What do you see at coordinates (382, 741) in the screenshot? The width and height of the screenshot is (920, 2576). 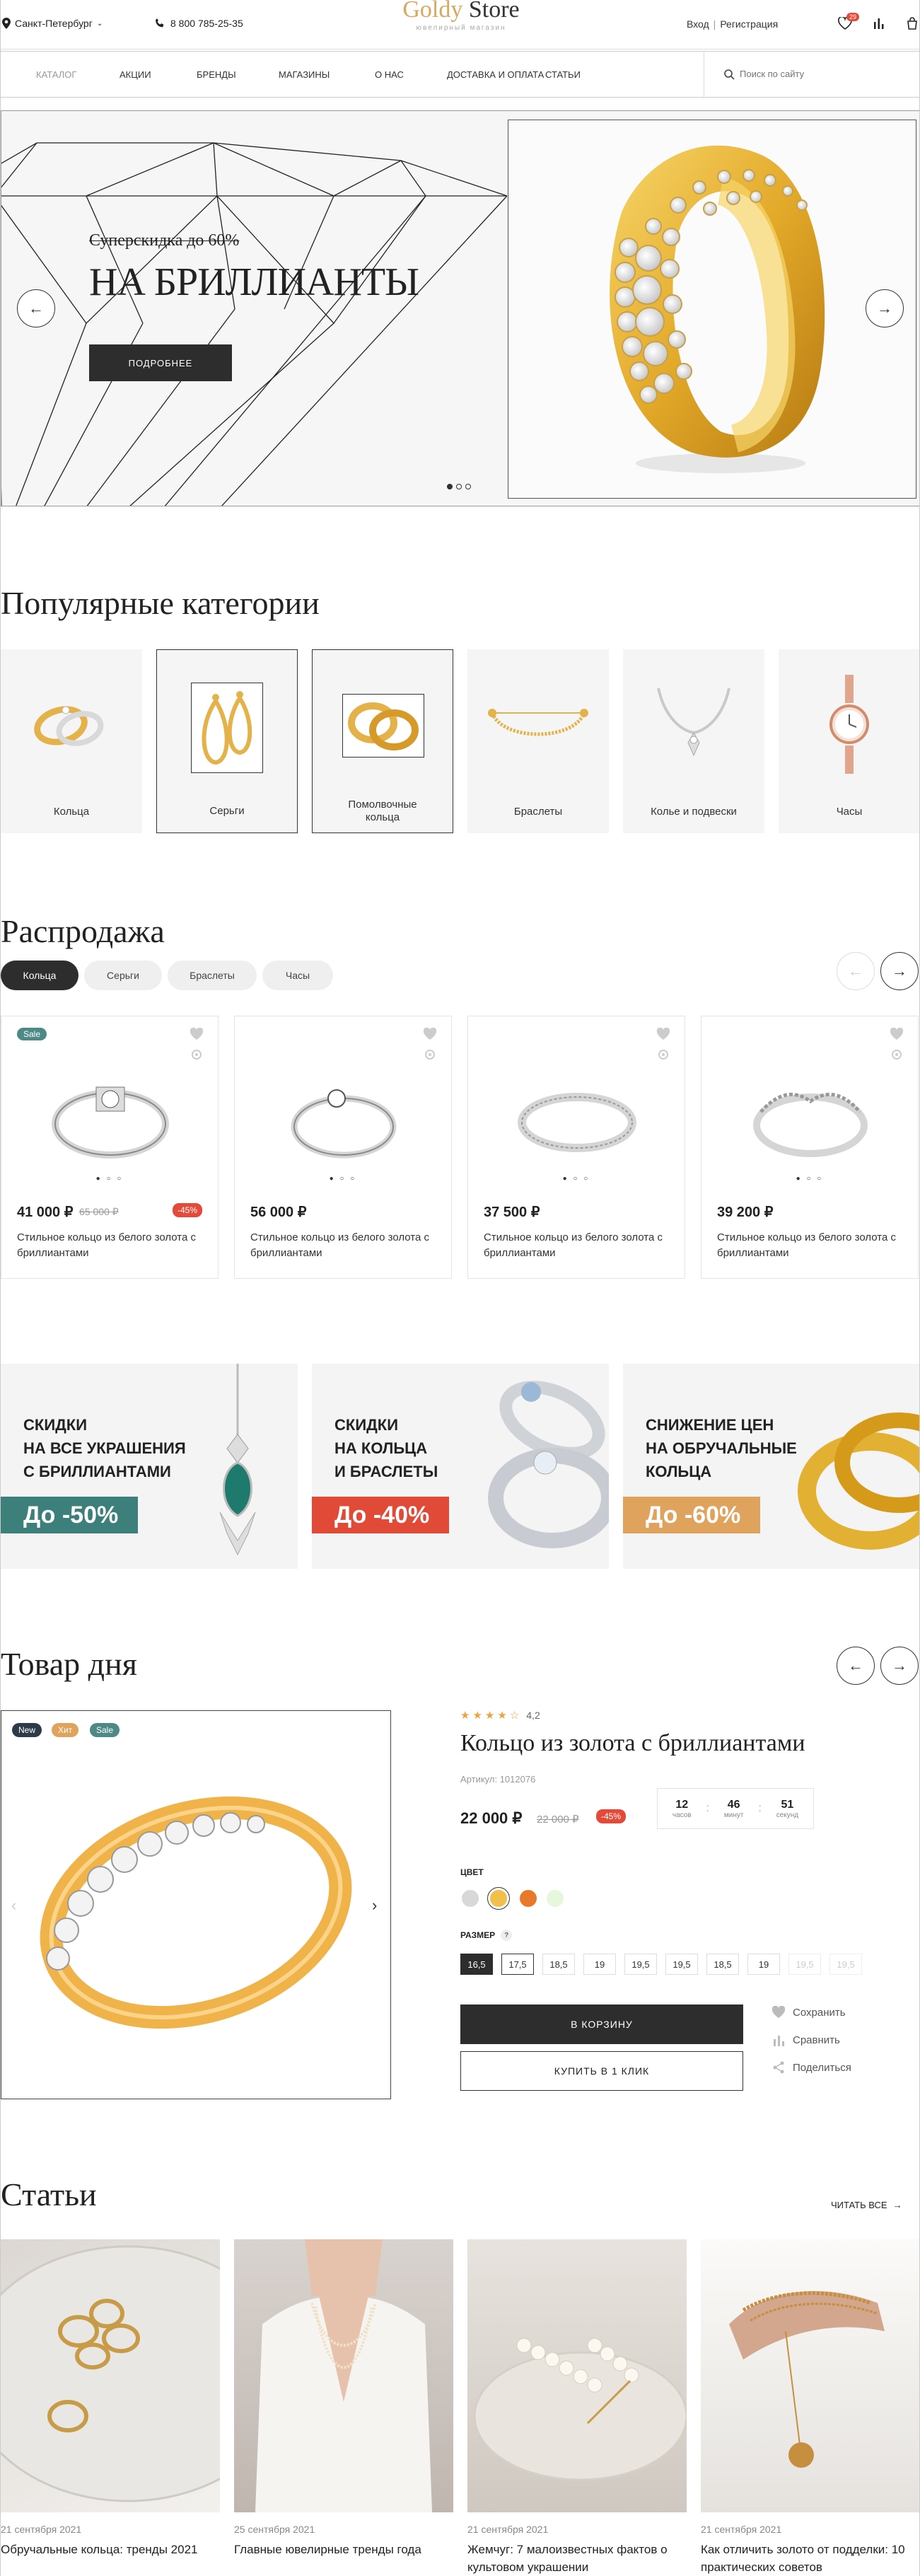 I see `category-engagement-rings: Помолвочные кольца` at bounding box center [382, 741].